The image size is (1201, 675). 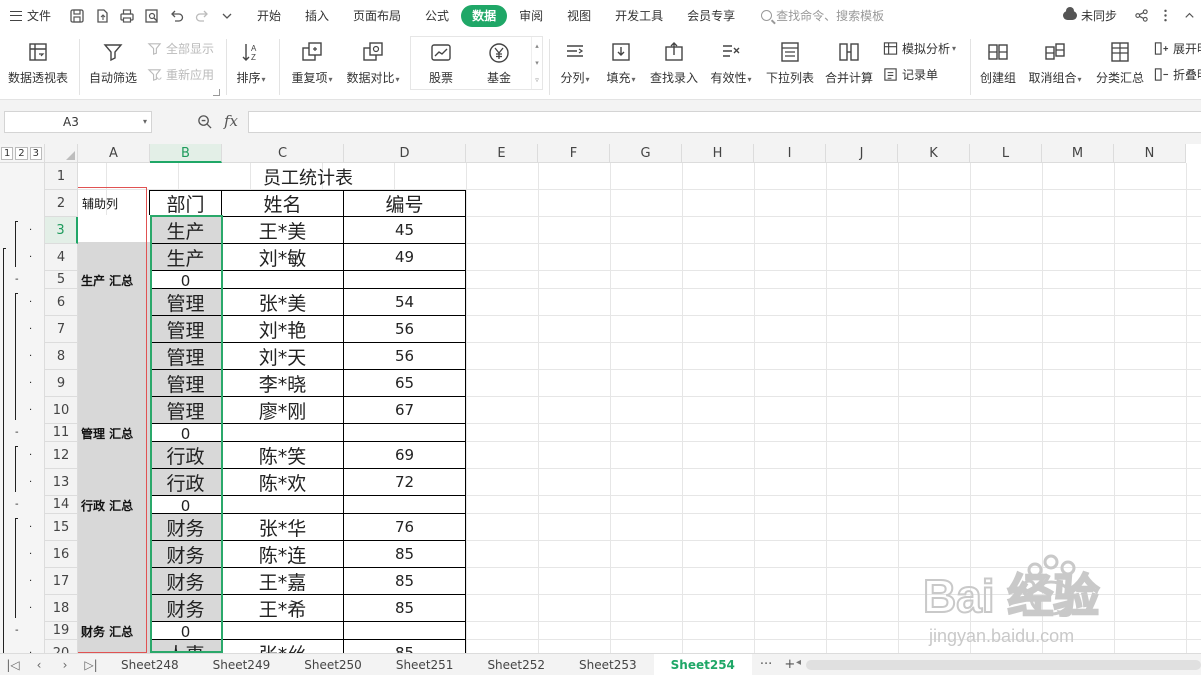 What do you see at coordinates (531, 16) in the screenshot?
I see `tab-review: 审阅` at bounding box center [531, 16].